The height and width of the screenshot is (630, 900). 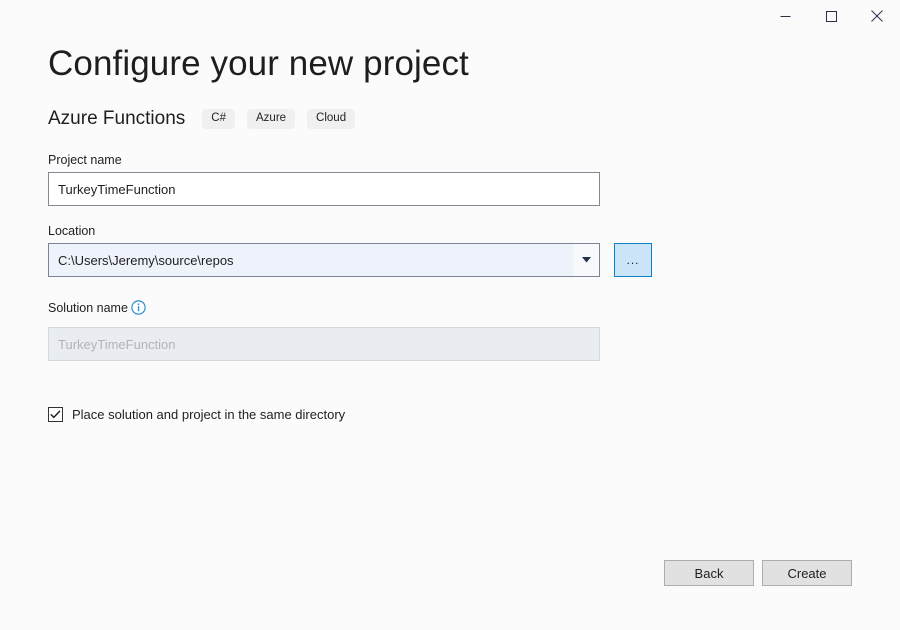 I want to click on solution-name-input: TurkeyTimeFunction, so click(x=324, y=344).